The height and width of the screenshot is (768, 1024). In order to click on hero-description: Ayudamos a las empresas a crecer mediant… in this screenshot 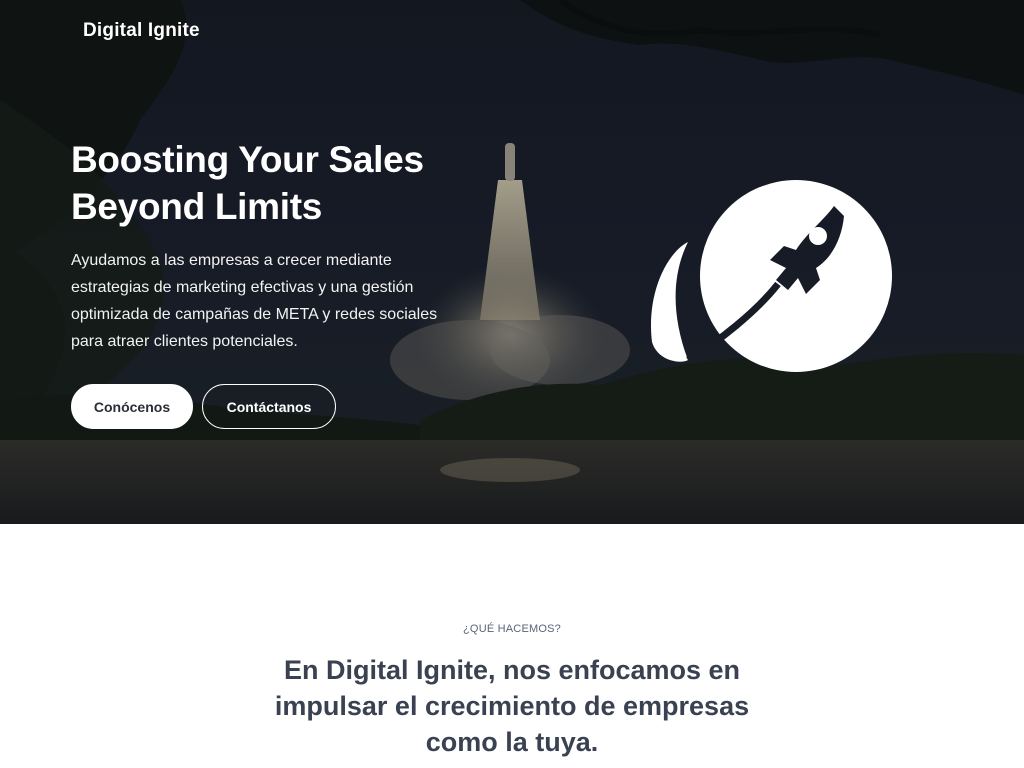, I will do `click(254, 301)`.